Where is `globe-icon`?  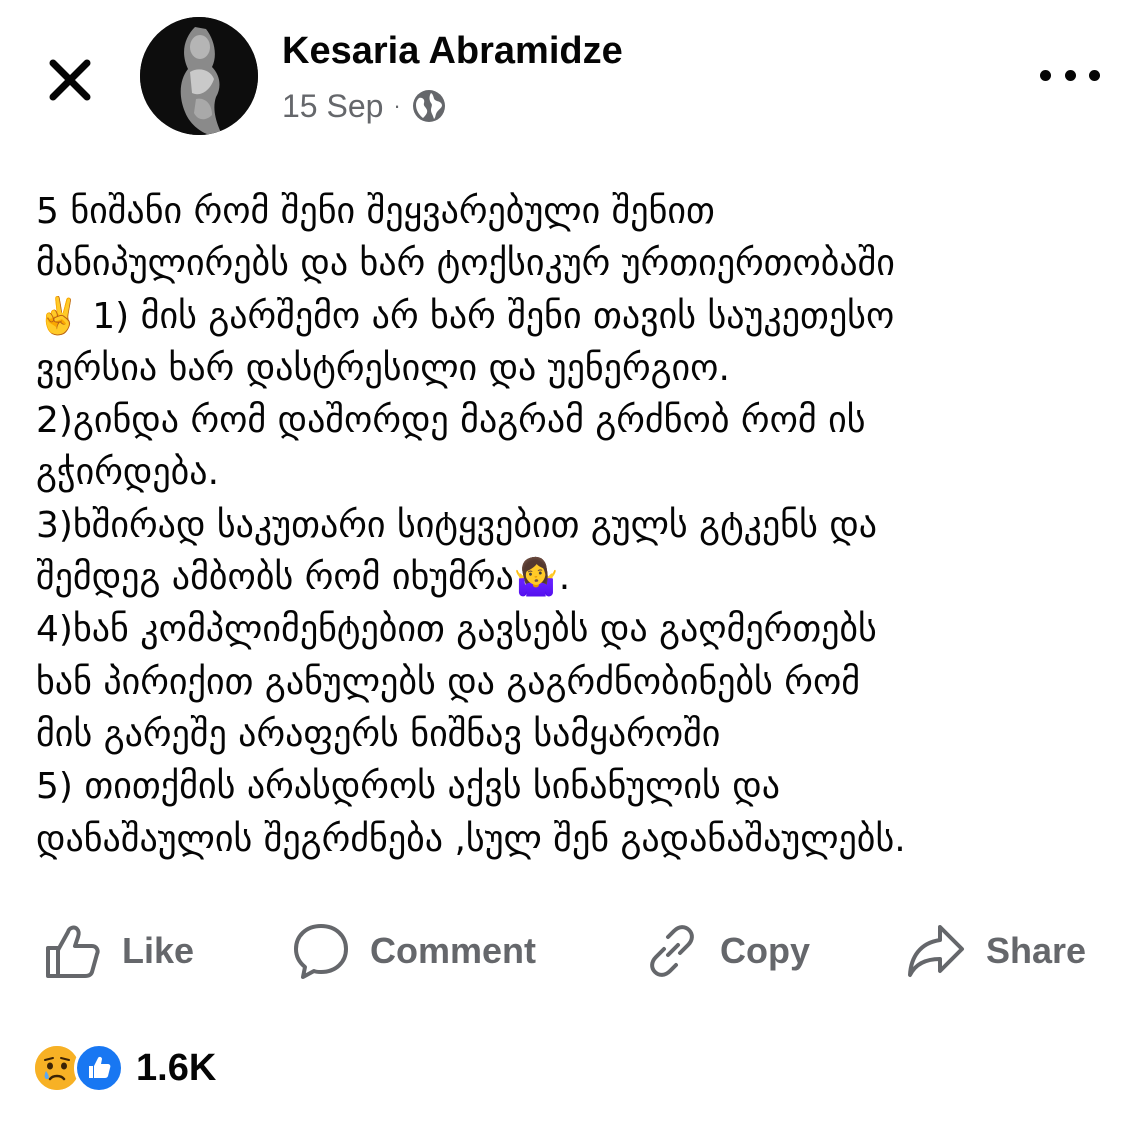 globe-icon is located at coordinates (428, 106).